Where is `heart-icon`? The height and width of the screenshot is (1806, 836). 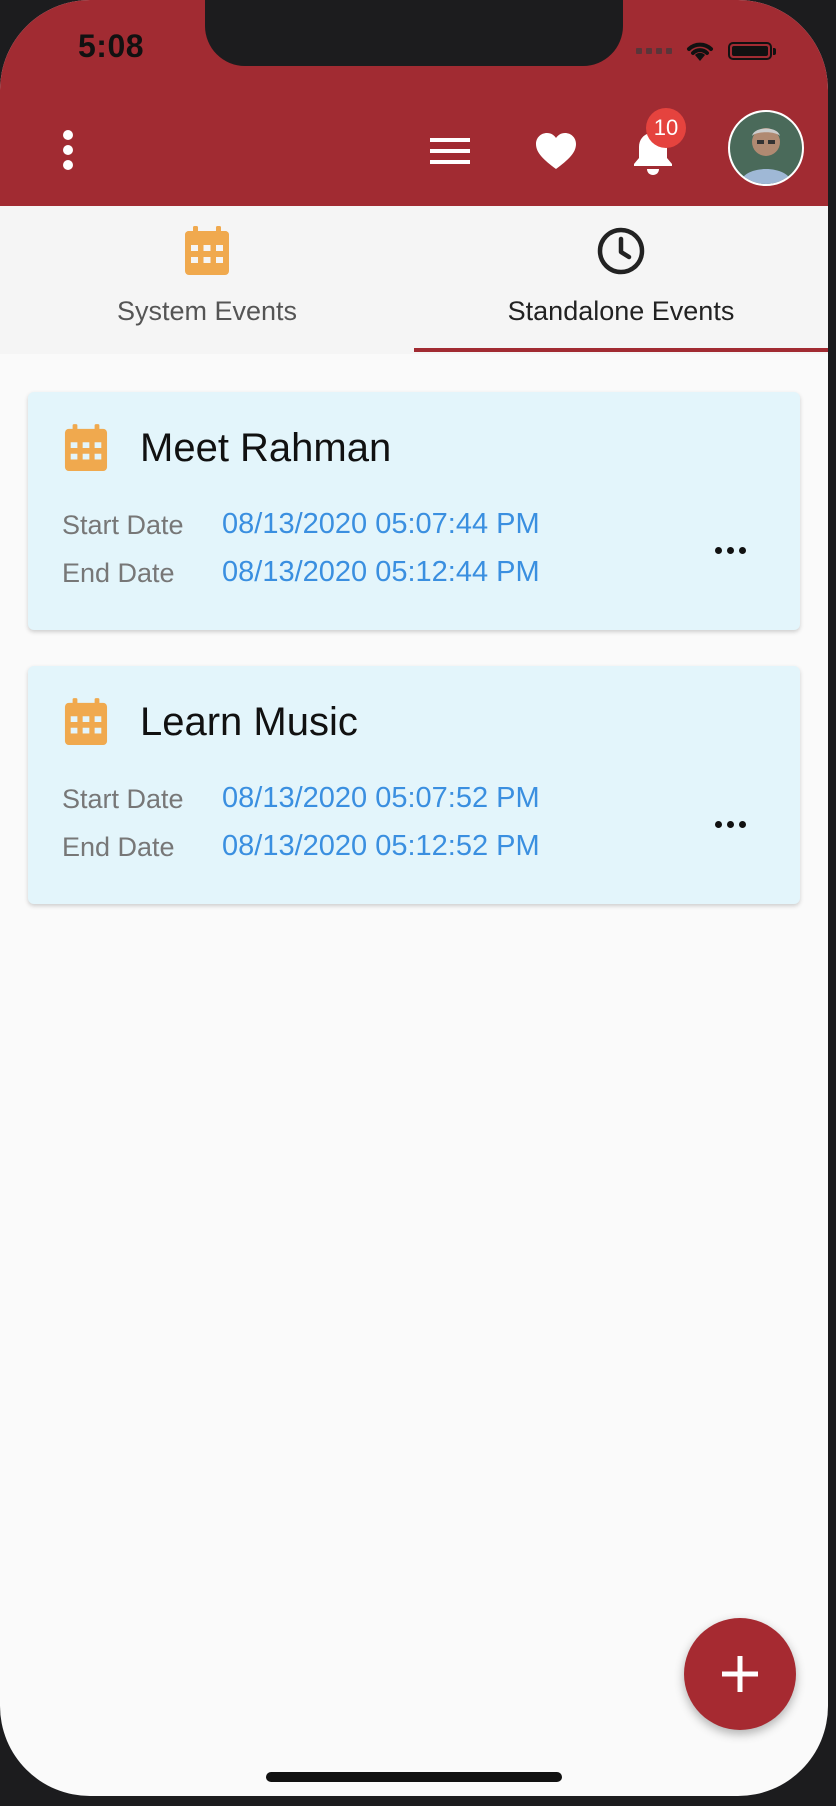 heart-icon is located at coordinates (556, 151).